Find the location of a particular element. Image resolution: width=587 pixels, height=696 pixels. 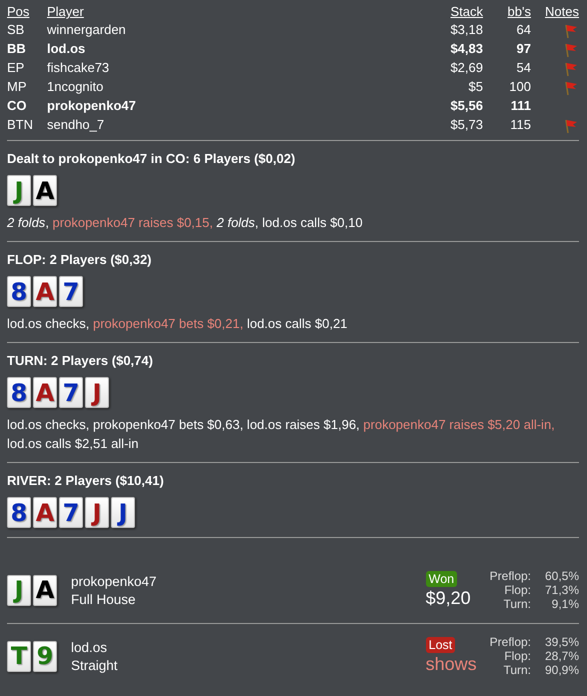

result-amount: $9,20 is located at coordinates (448, 598).